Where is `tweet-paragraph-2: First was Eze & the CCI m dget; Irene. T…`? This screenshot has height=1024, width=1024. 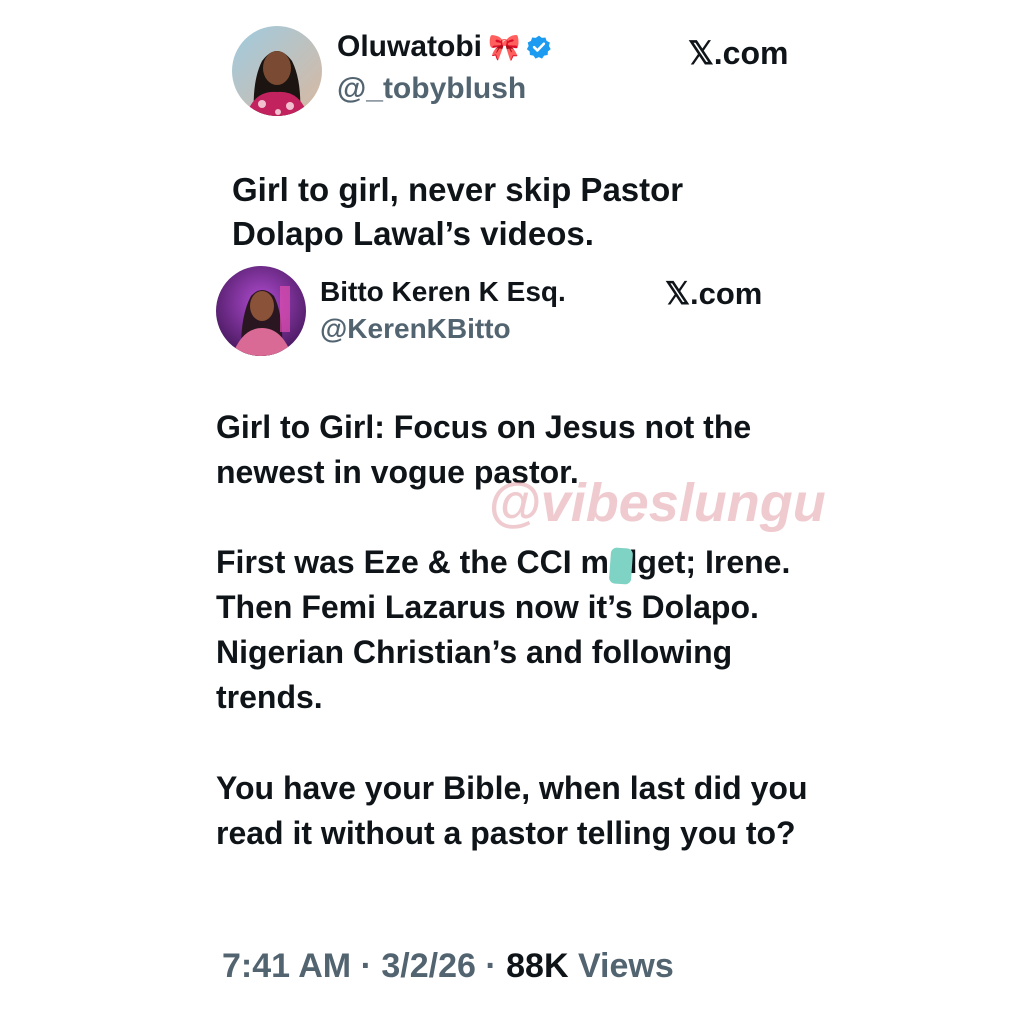 tweet-paragraph-2: First was Eze & the CCI m dget; Irene. T… is located at coordinates (503, 629).